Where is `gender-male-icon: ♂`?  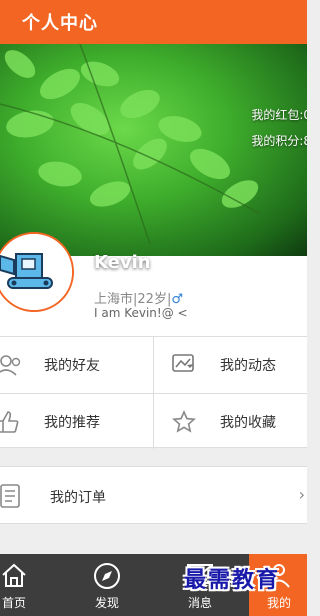
gender-male-icon: ♂ is located at coordinates (177, 299).